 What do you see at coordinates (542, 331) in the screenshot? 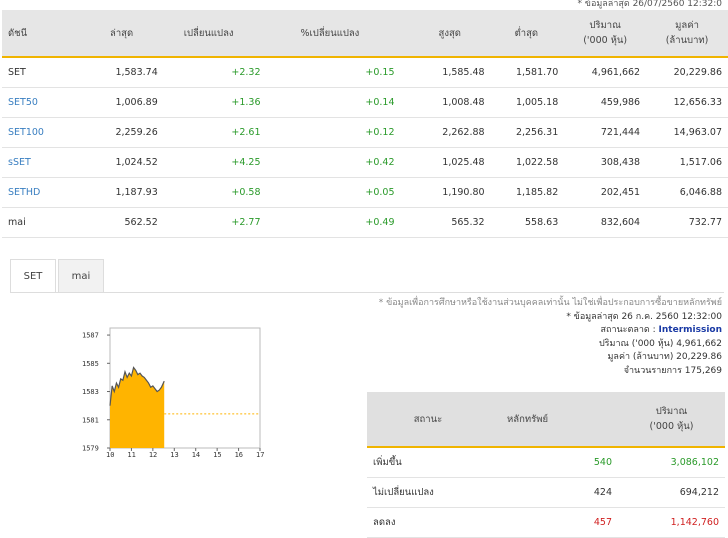
I see `market-status-line: สถานะตลาด : Intermission` at bounding box center [542, 331].